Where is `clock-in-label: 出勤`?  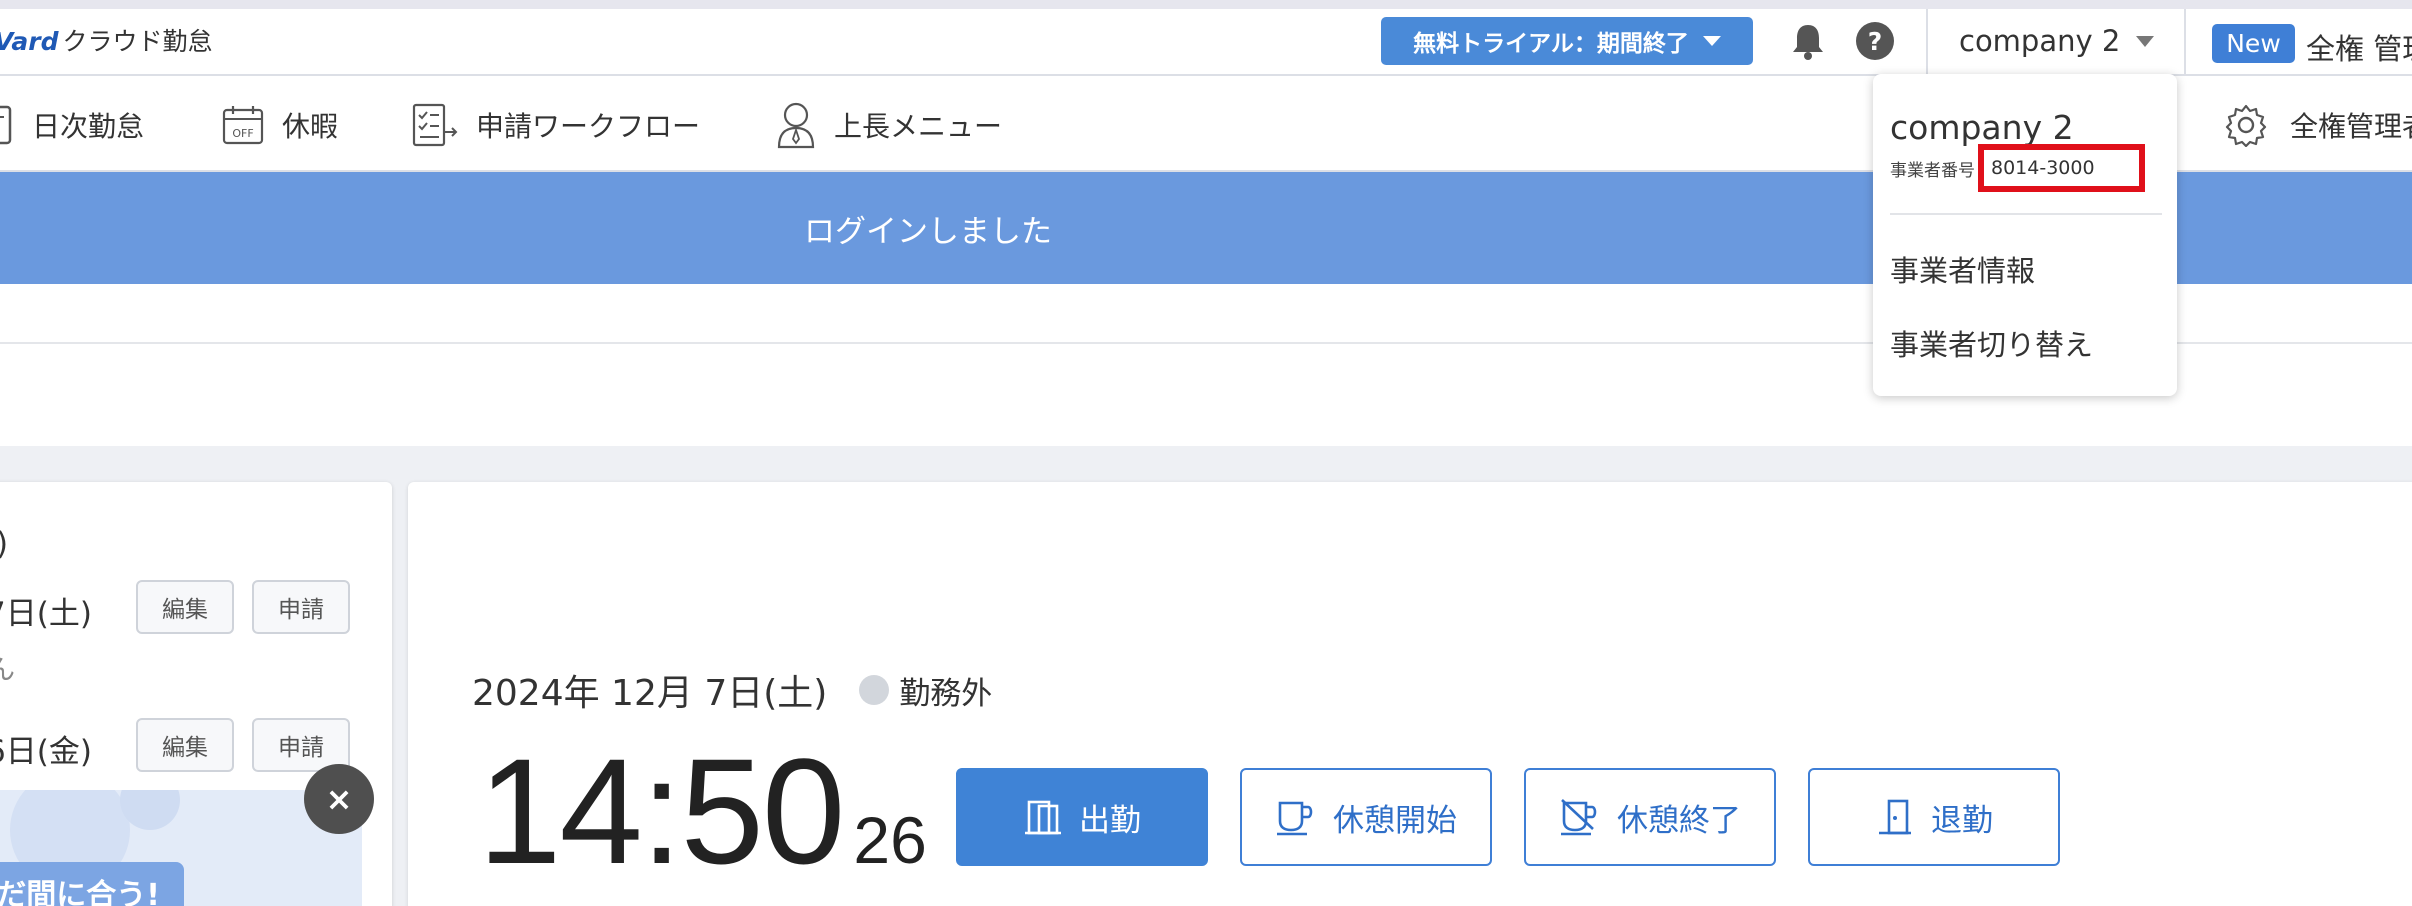 clock-in-label: 出勤 is located at coordinates (1110, 820).